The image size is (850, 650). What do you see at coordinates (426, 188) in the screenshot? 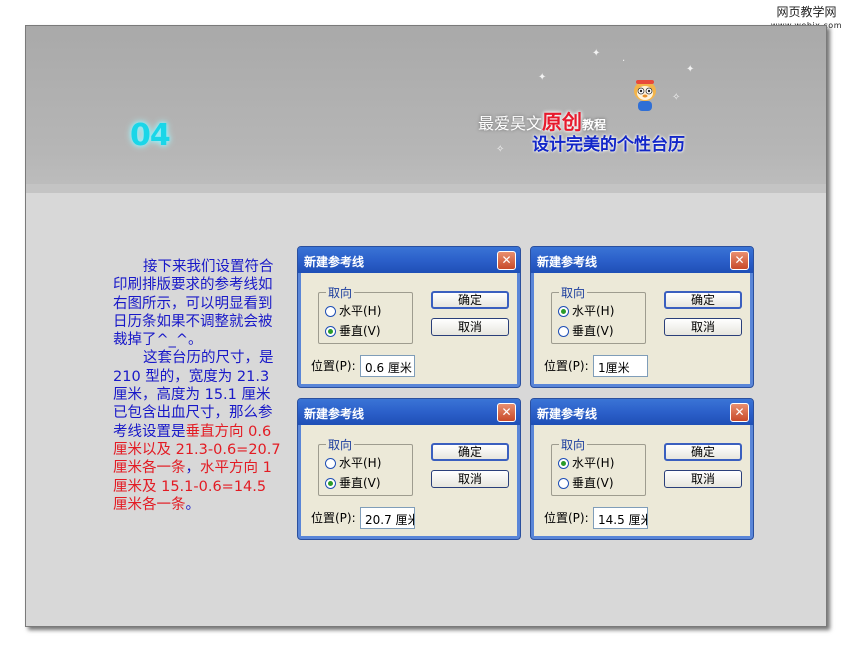
I see `header-divider` at bounding box center [426, 188].